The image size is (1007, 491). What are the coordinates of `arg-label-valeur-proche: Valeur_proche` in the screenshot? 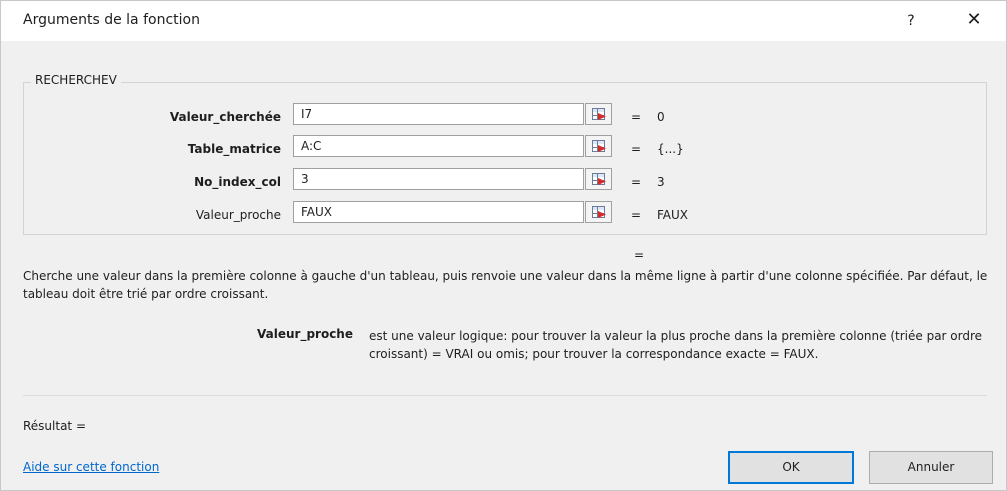 It's located at (238, 215).